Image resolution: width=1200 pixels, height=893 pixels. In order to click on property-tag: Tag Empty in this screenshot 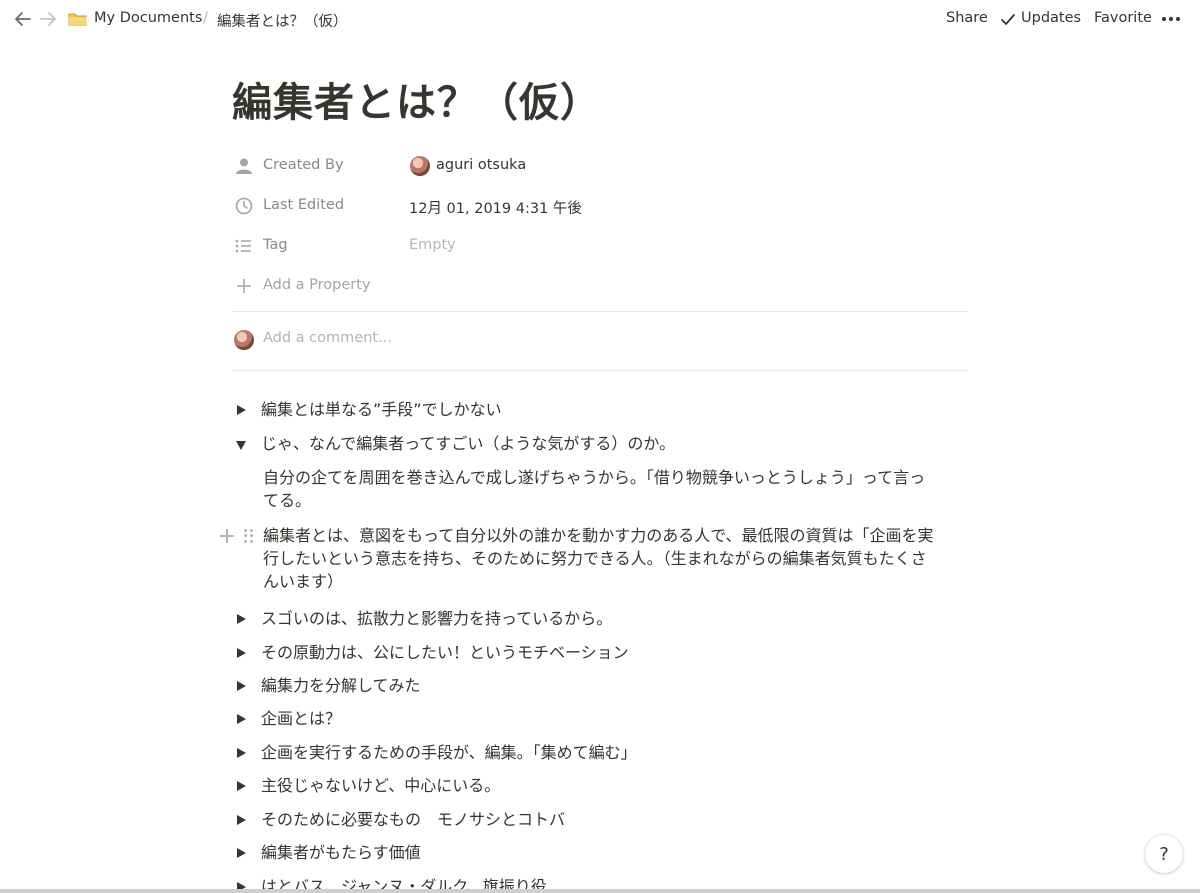, I will do `click(600, 246)`.